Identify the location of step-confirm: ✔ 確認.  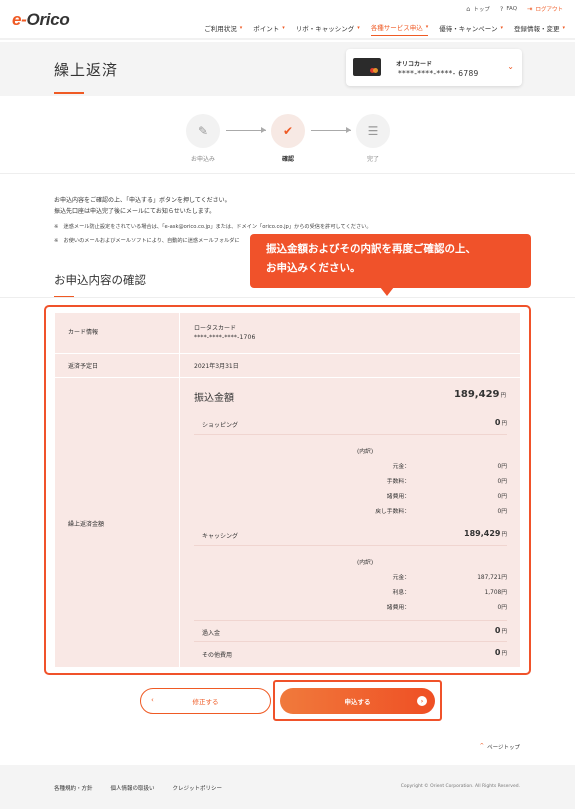
(288, 138).